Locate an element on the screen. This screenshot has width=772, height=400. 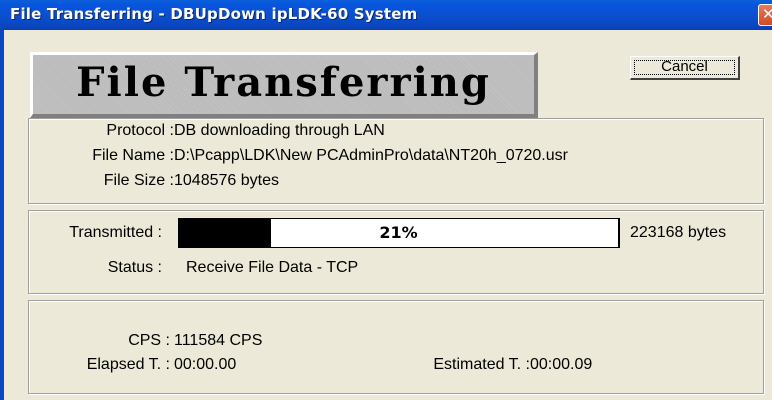
filename-label: File Name : is located at coordinates (133, 155).